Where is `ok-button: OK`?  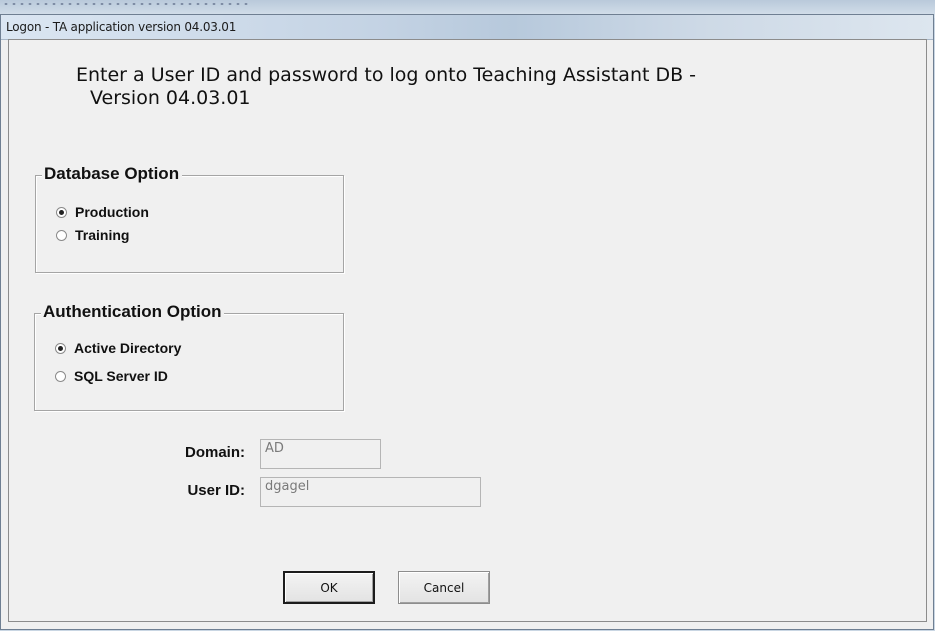 ok-button: OK is located at coordinates (329, 587).